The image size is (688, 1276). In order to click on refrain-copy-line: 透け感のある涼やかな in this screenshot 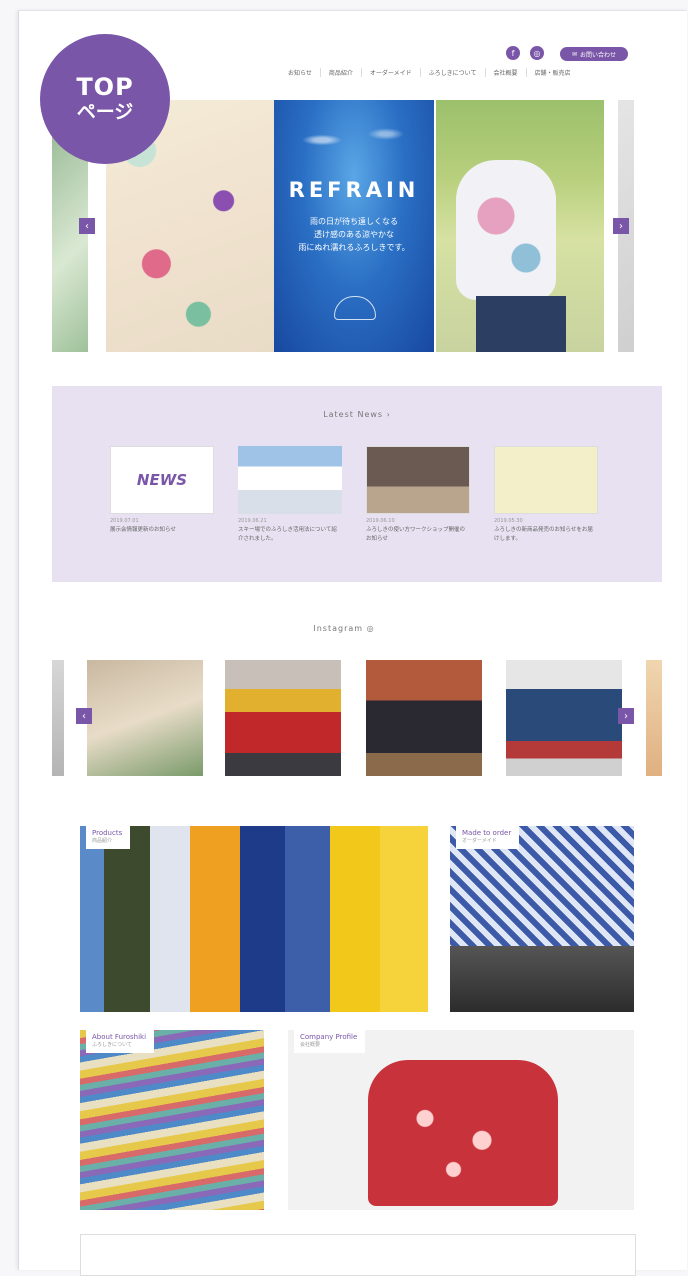, I will do `click(354, 235)`.